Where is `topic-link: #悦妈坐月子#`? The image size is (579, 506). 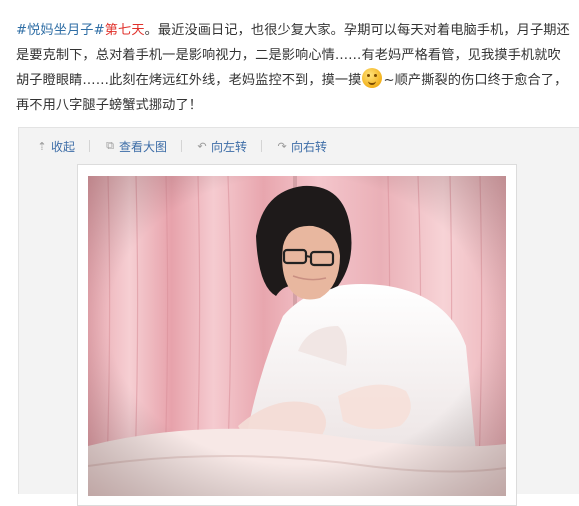 topic-link: #悦妈坐月子# is located at coordinates (60, 30).